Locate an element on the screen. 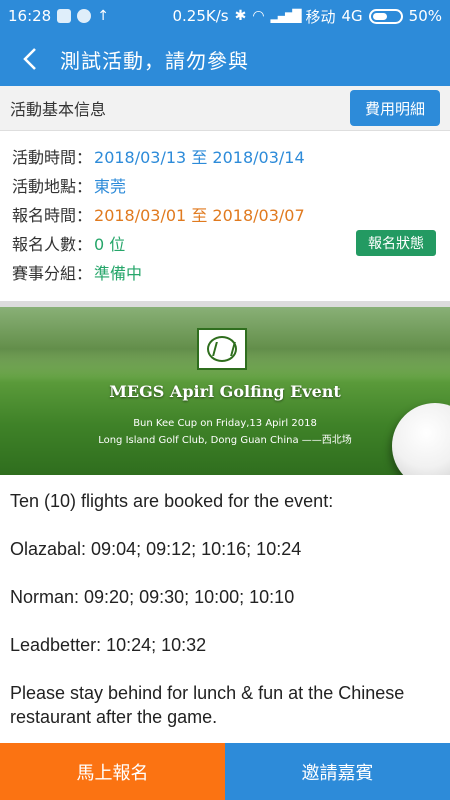 This screenshot has height=800, width=450. bottom-action-bar: 馬上報名 邀請嘉賓 is located at coordinates (225, 771).